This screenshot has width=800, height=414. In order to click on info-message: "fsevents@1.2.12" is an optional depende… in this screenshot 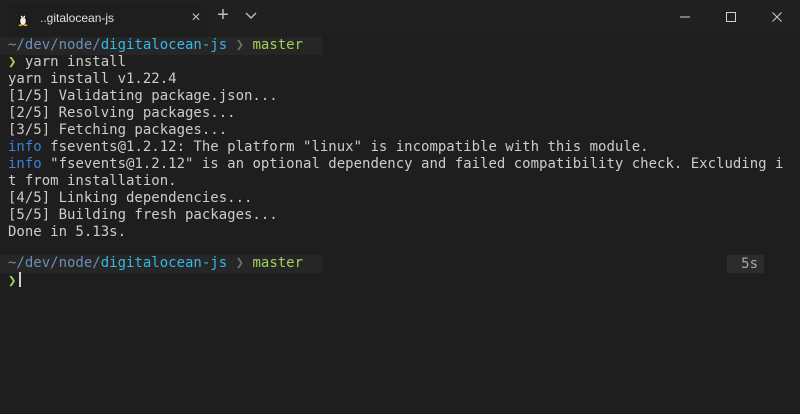, I will do `click(417, 164)`.